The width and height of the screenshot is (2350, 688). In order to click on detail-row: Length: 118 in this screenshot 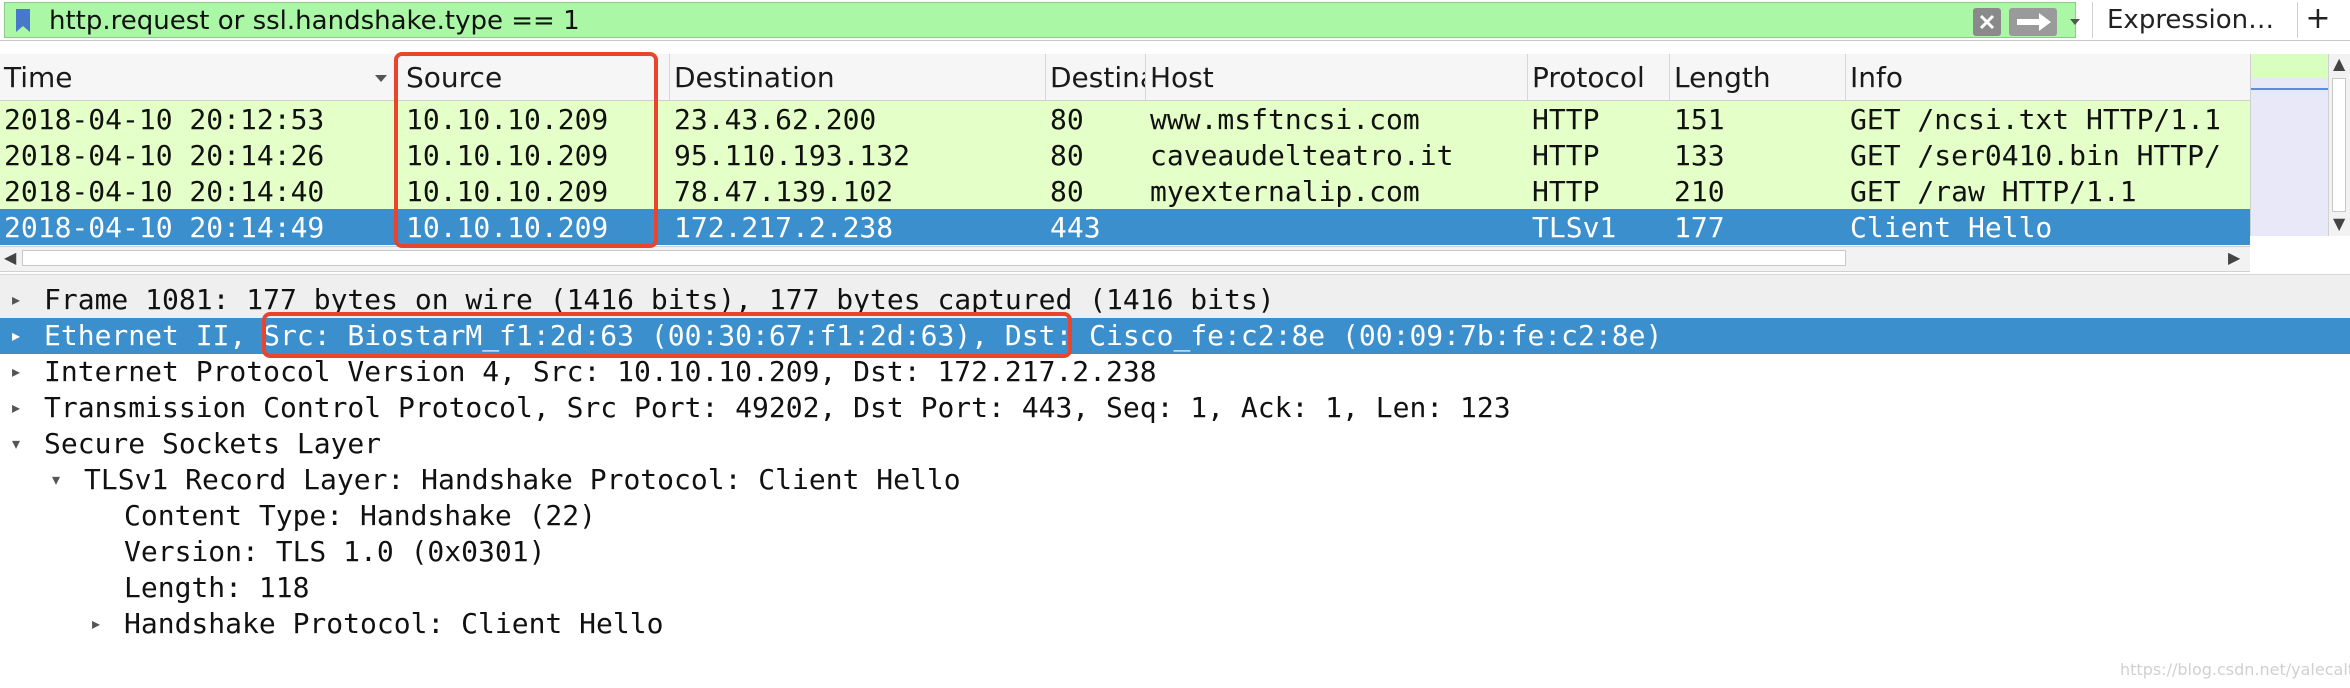, I will do `click(1175, 588)`.